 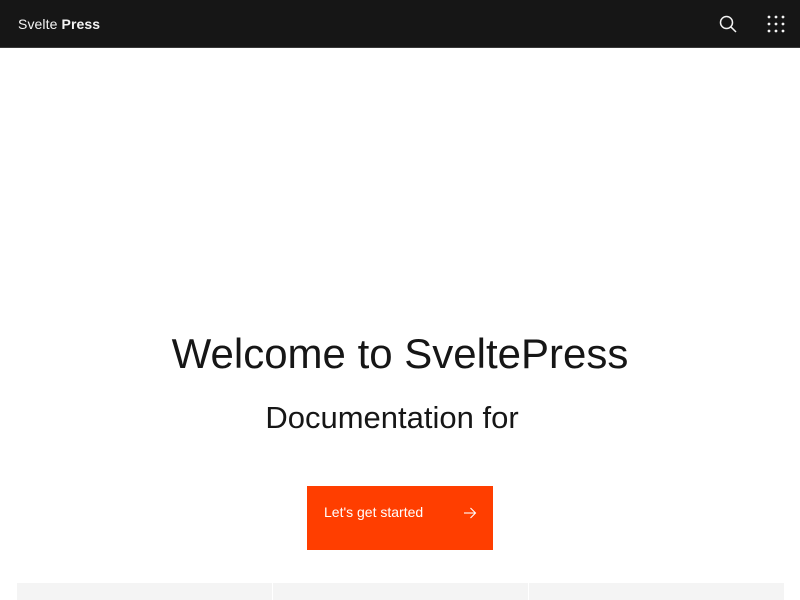 I want to click on get-started-button: Let's get started, so click(x=400, y=518).